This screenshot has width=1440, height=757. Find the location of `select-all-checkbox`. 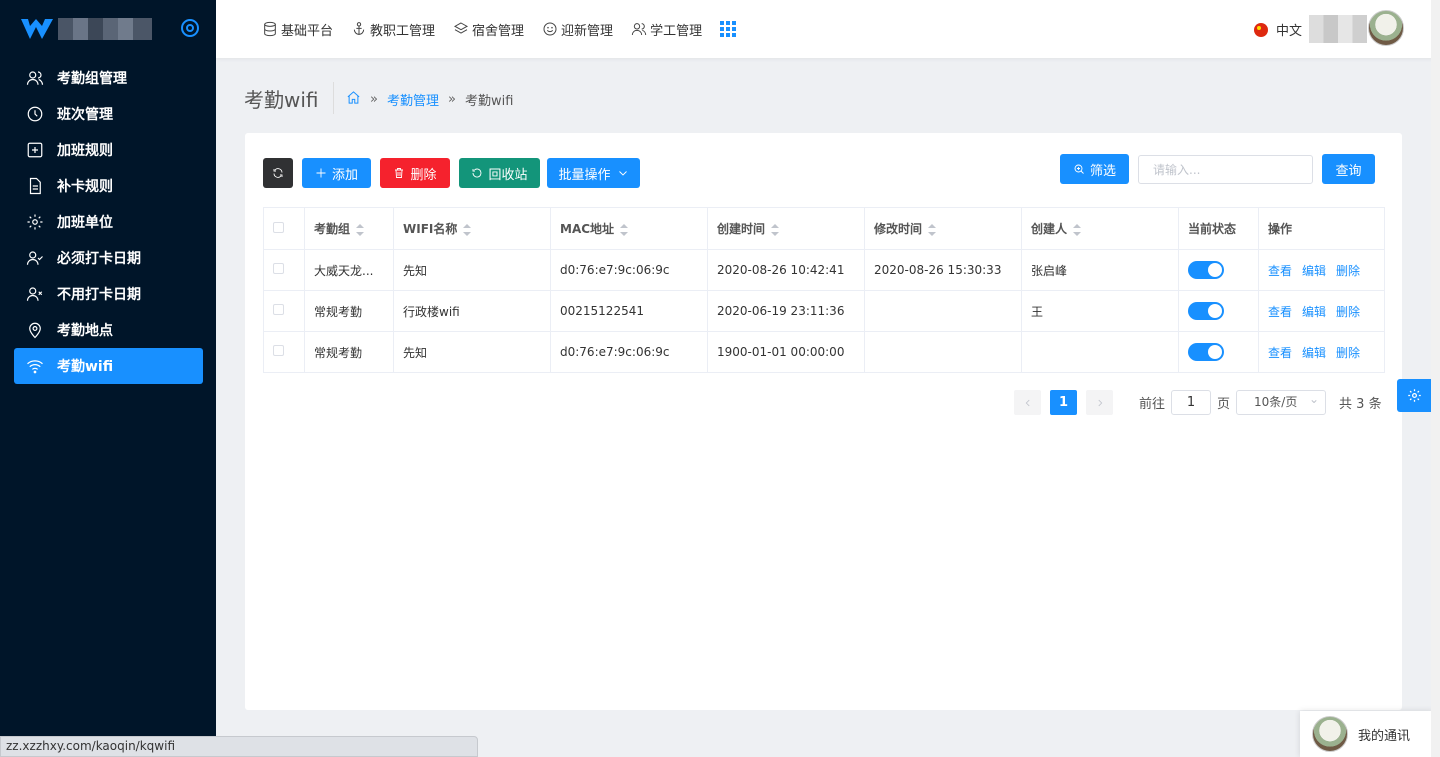

select-all-checkbox is located at coordinates (278, 227).